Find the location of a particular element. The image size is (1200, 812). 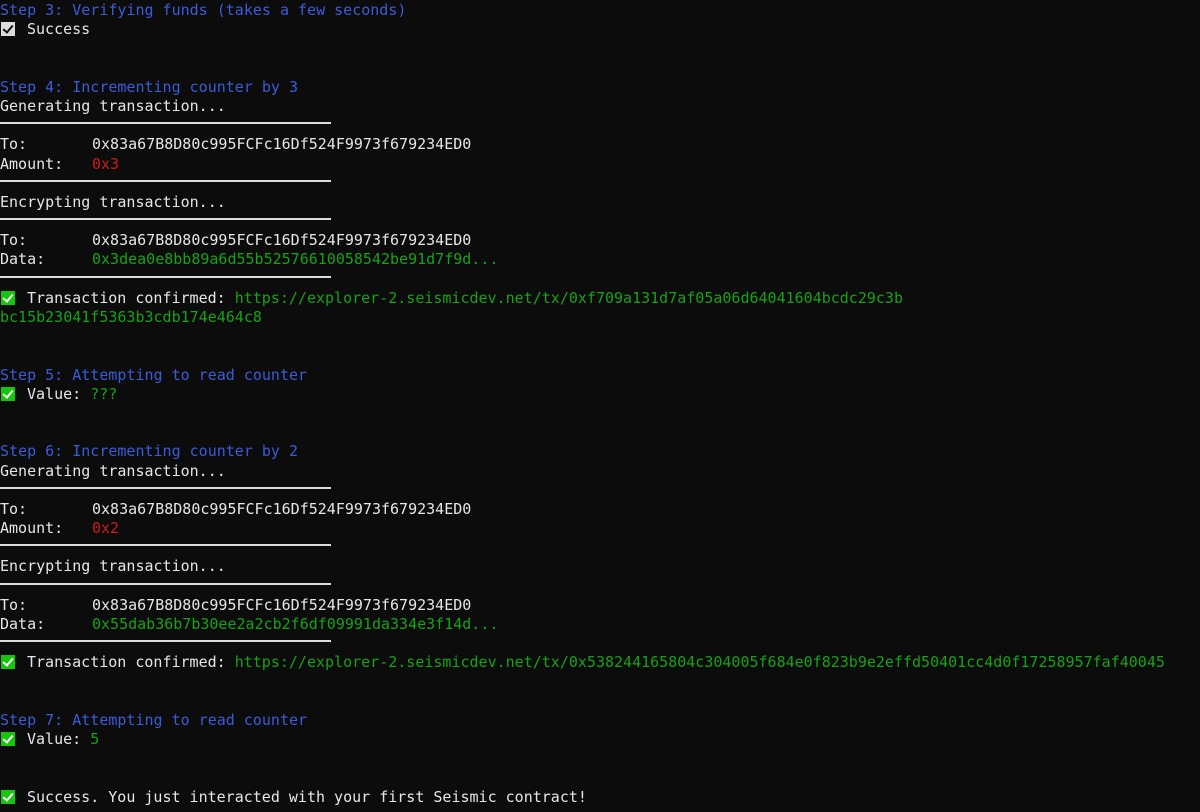

amount-value: 0x2 is located at coordinates (106, 528).